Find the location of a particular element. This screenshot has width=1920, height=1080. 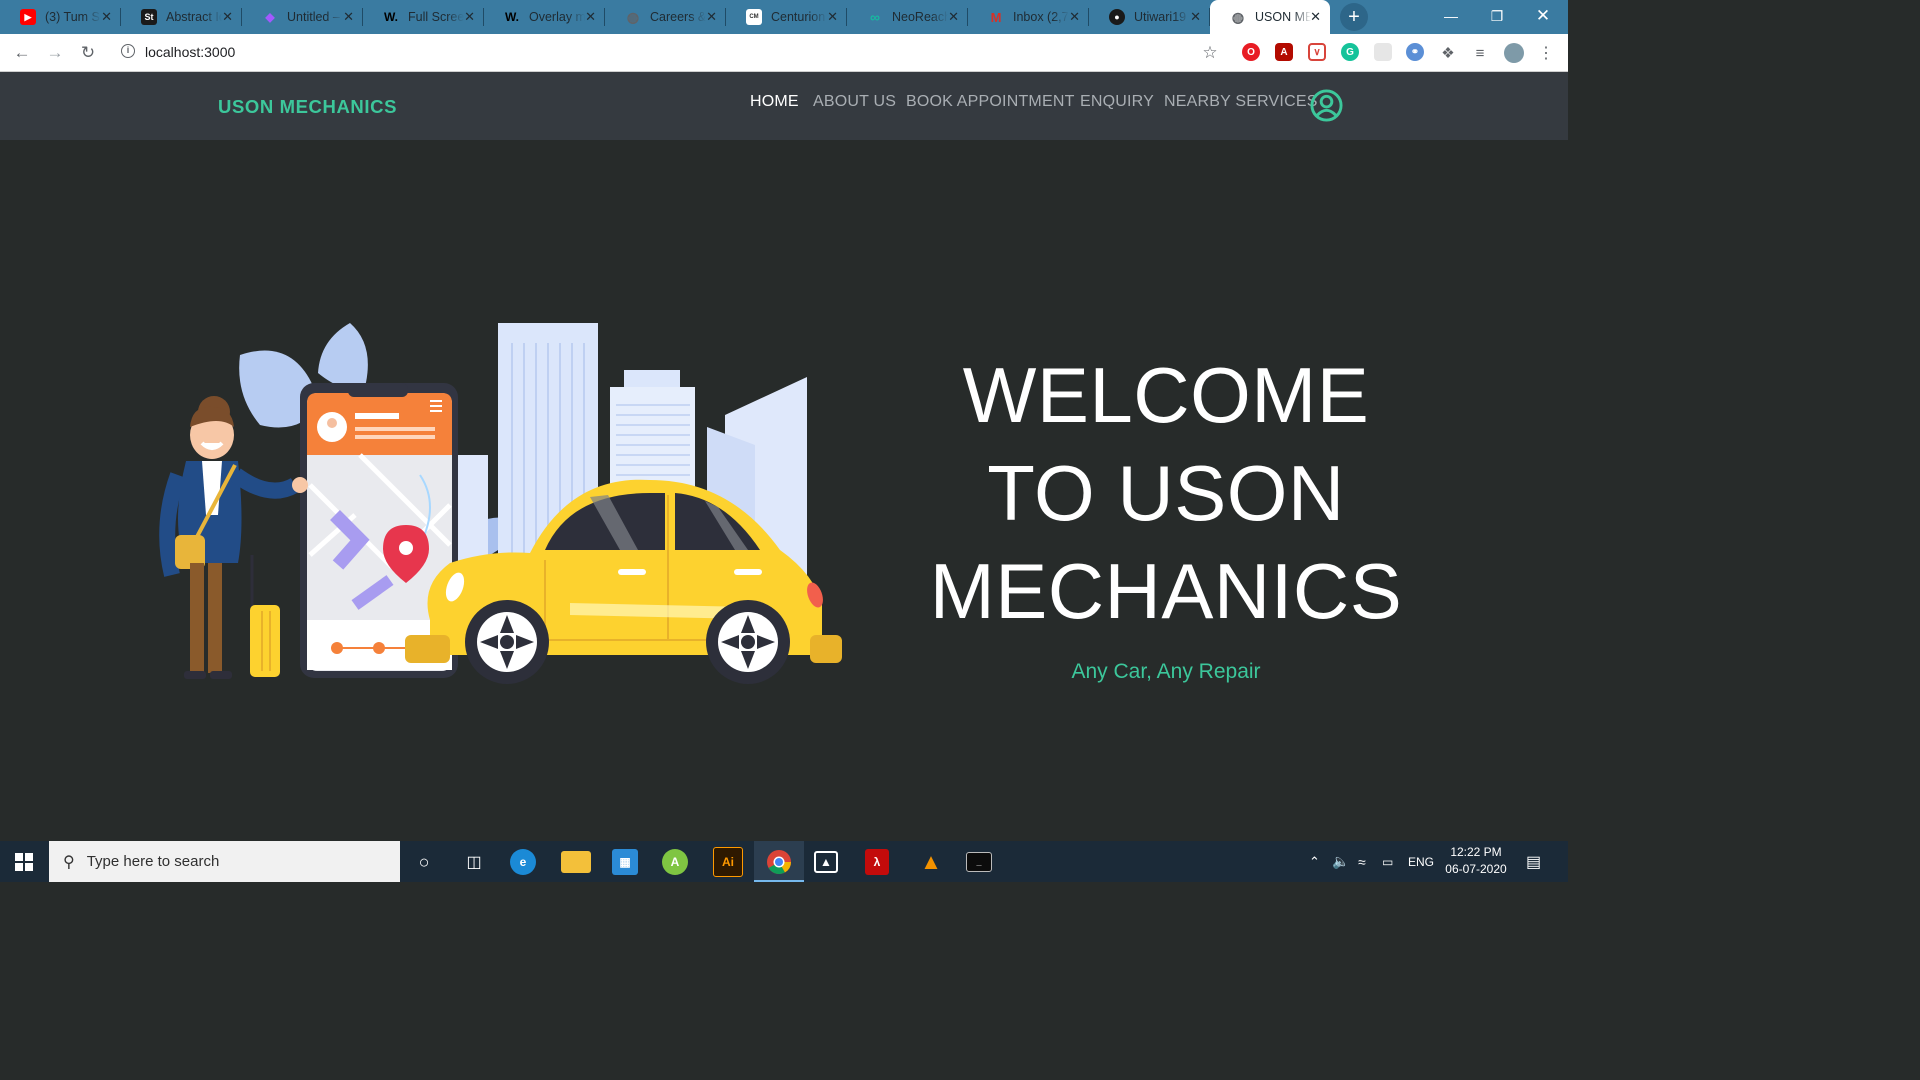

chrome-icon is located at coordinates (779, 862).